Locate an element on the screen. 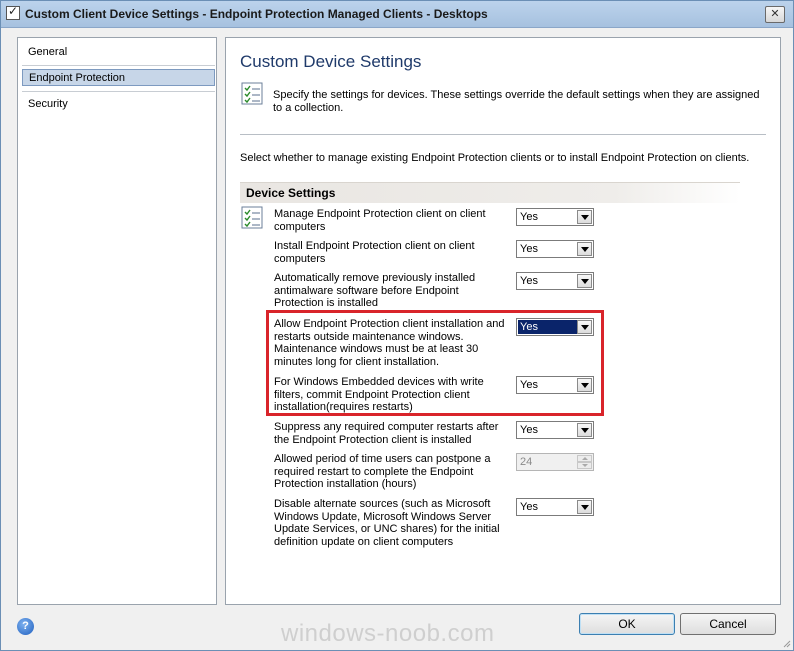 This screenshot has width=794, height=651. remove-antimalware-dropdown: Yes is located at coordinates (555, 281).